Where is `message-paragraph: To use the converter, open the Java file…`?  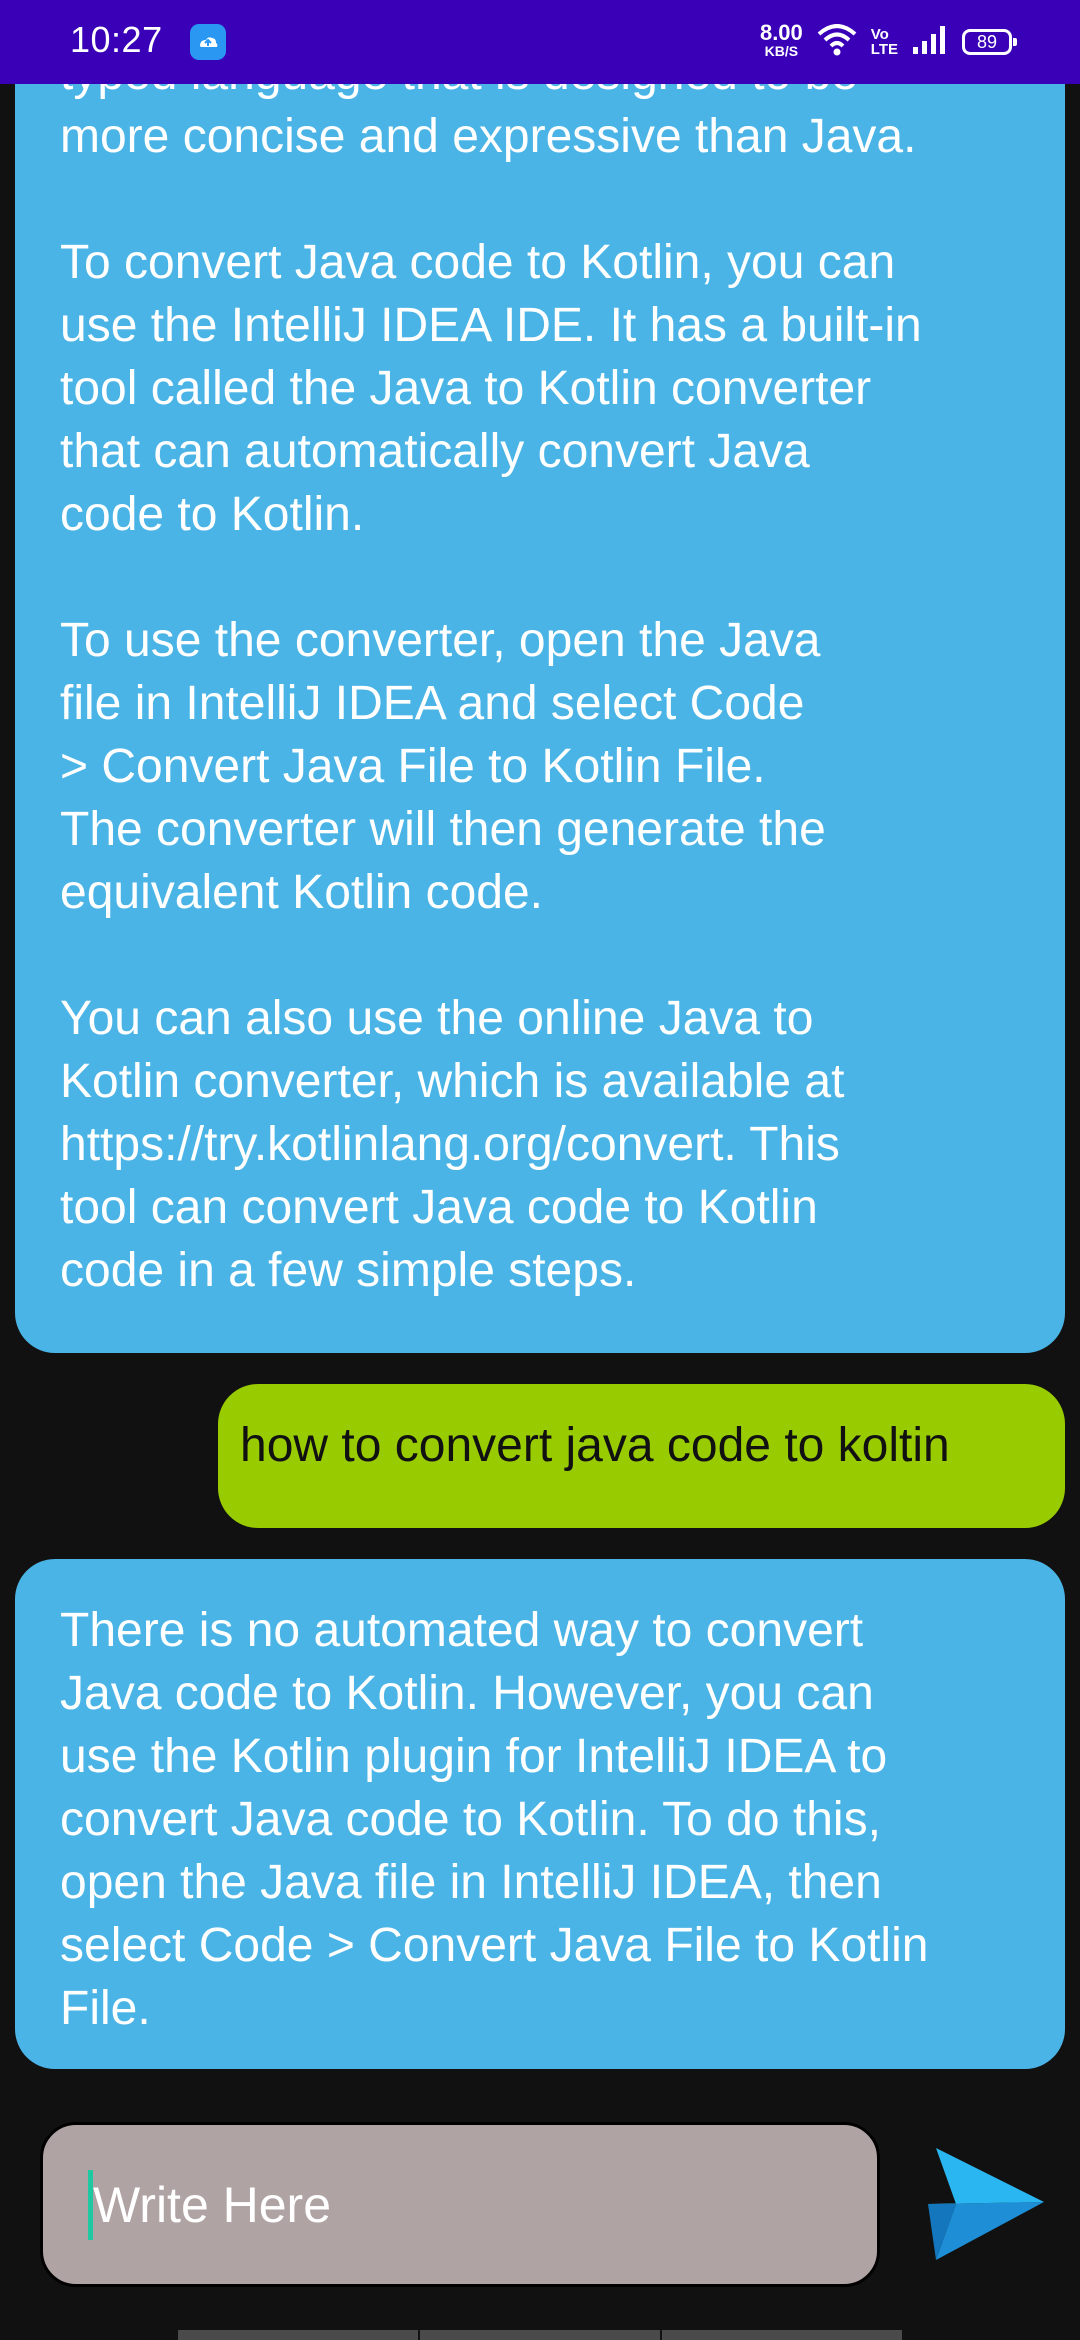
message-paragraph: To use the converter, open the Java file… is located at coordinates (443, 766).